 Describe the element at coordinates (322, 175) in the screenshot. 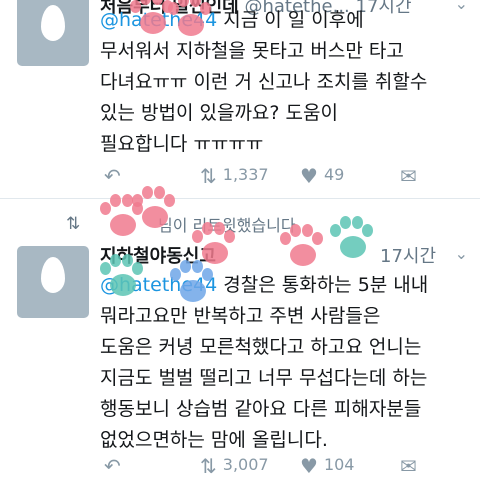

I see `like-button: ♥ 49` at that location.